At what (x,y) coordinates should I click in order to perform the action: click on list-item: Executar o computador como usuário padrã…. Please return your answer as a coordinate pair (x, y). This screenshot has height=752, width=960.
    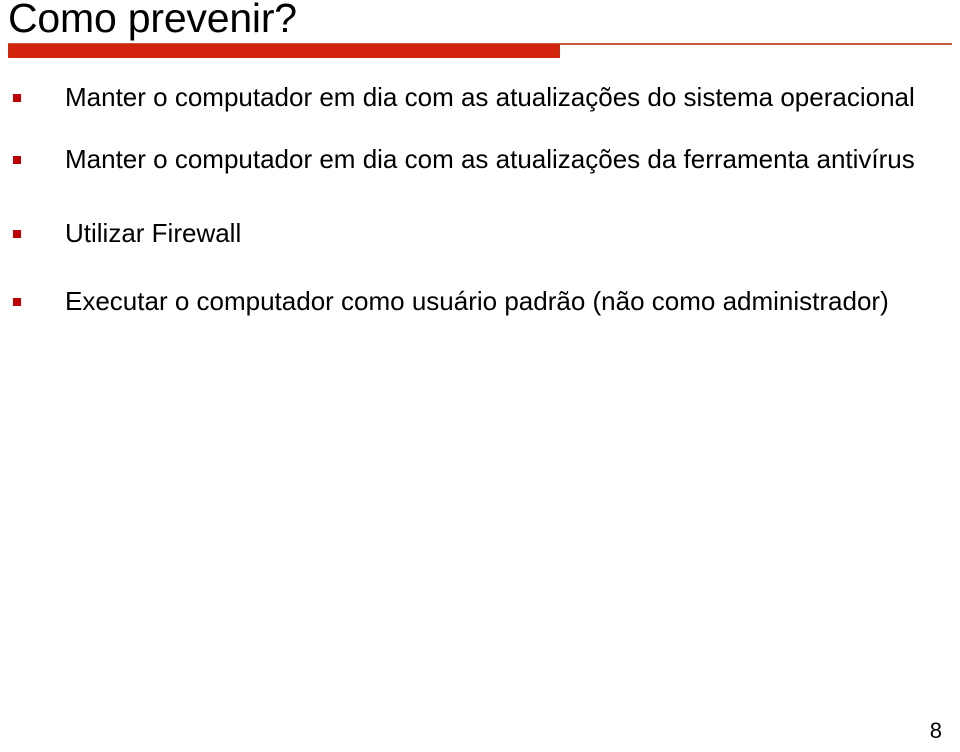
    Looking at the image, I should click on (480, 301).